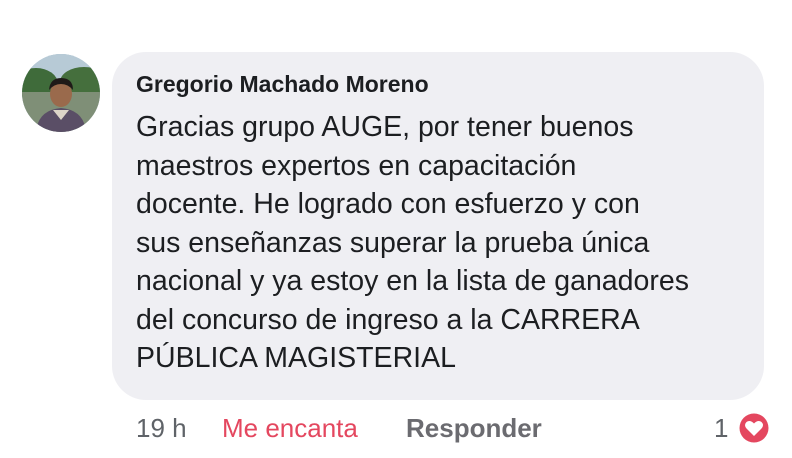  I want to click on comment-line: Gracias grupo AUGE, por tener buenos, so click(385, 127).